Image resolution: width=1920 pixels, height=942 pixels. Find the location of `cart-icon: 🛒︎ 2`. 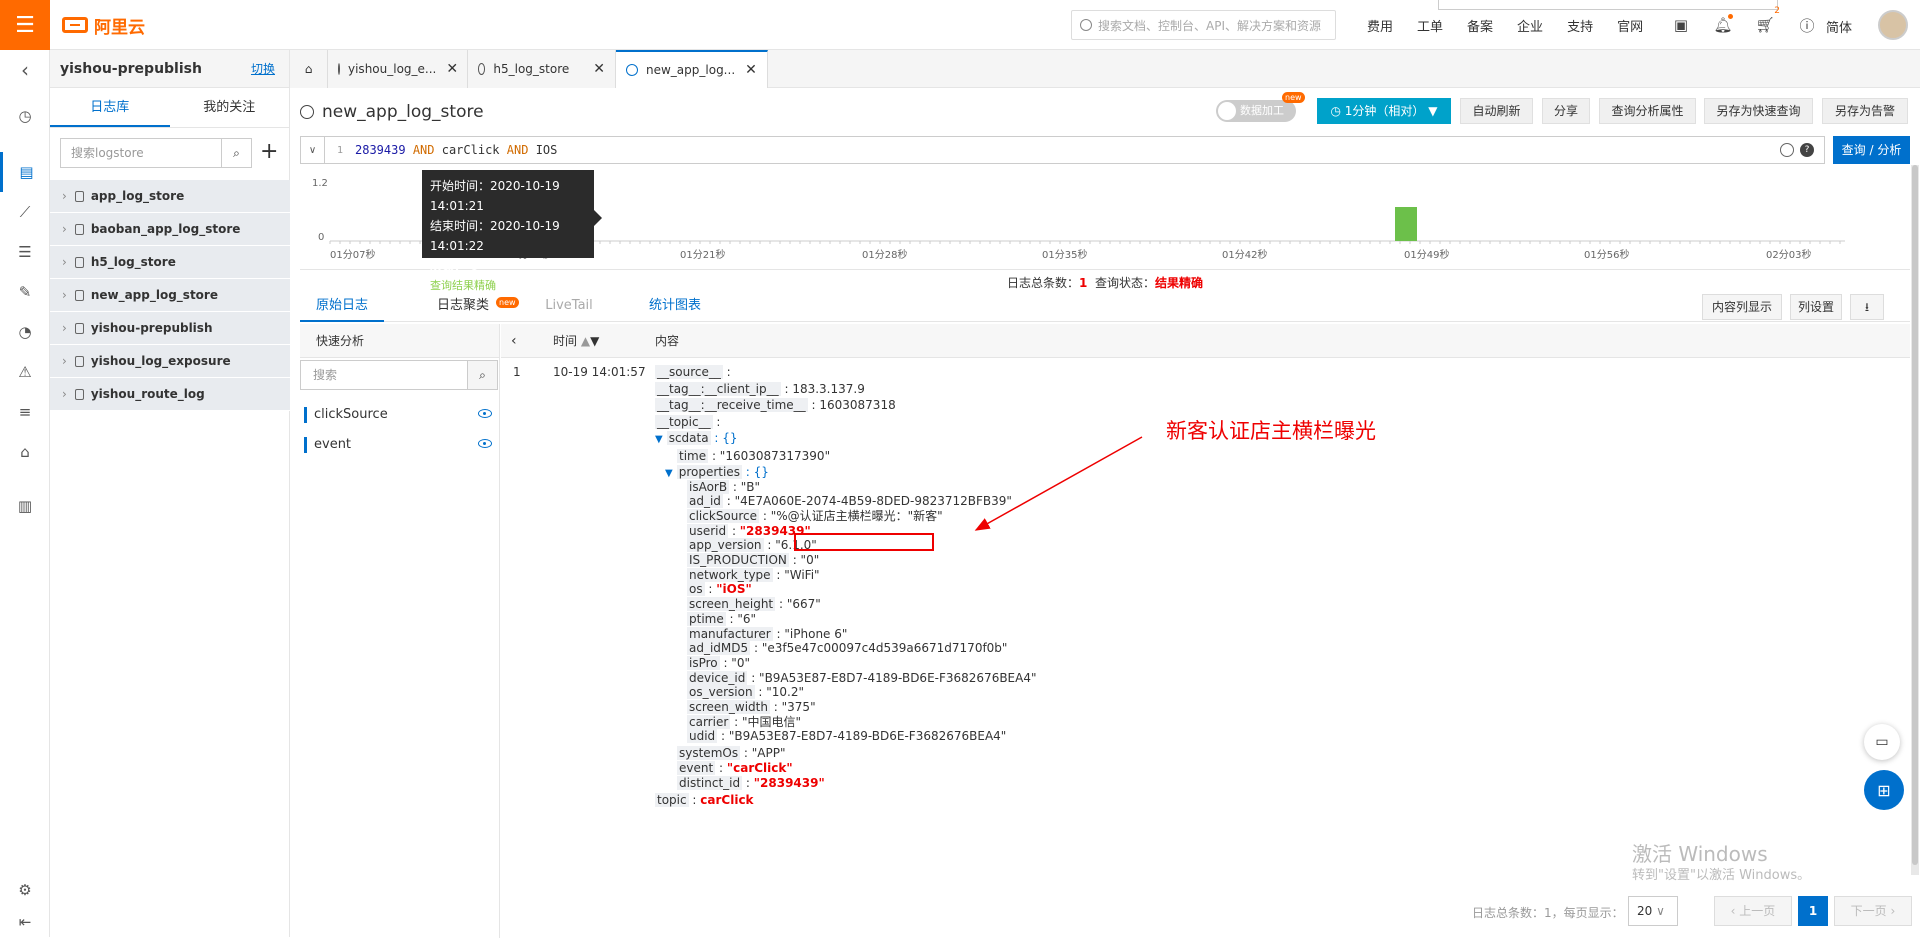

cart-icon: 🛒︎ 2 is located at coordinates (1766, 22).